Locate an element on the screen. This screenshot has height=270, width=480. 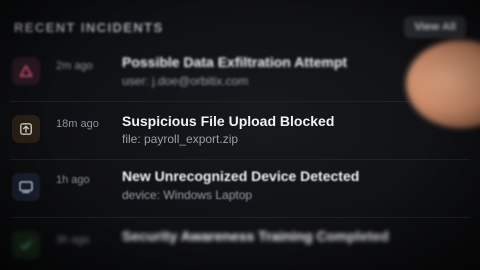
incident-title: Security Awareness Training Completed is located at coordinates (255, 236).